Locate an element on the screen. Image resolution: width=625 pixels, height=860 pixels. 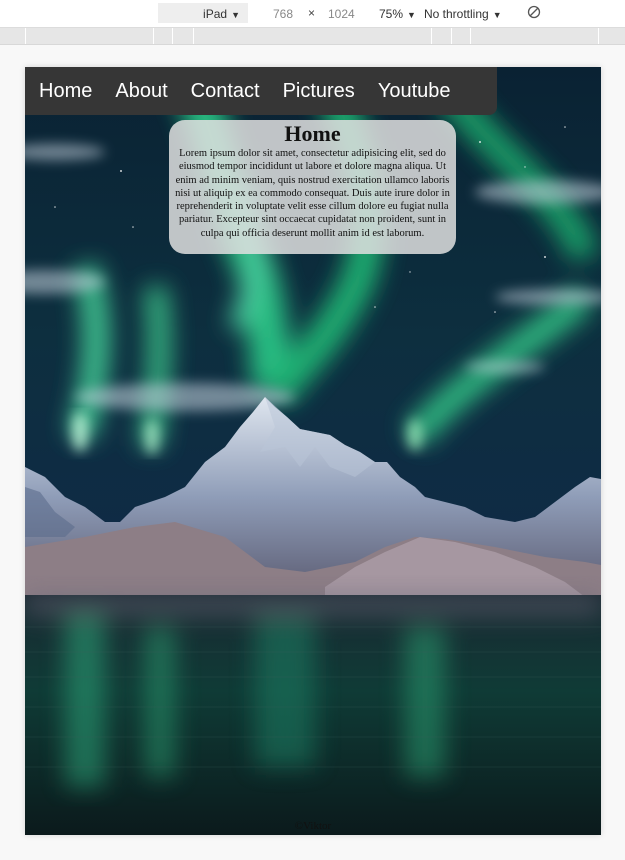
media-query-ruler is located at coordinates (312, 36).